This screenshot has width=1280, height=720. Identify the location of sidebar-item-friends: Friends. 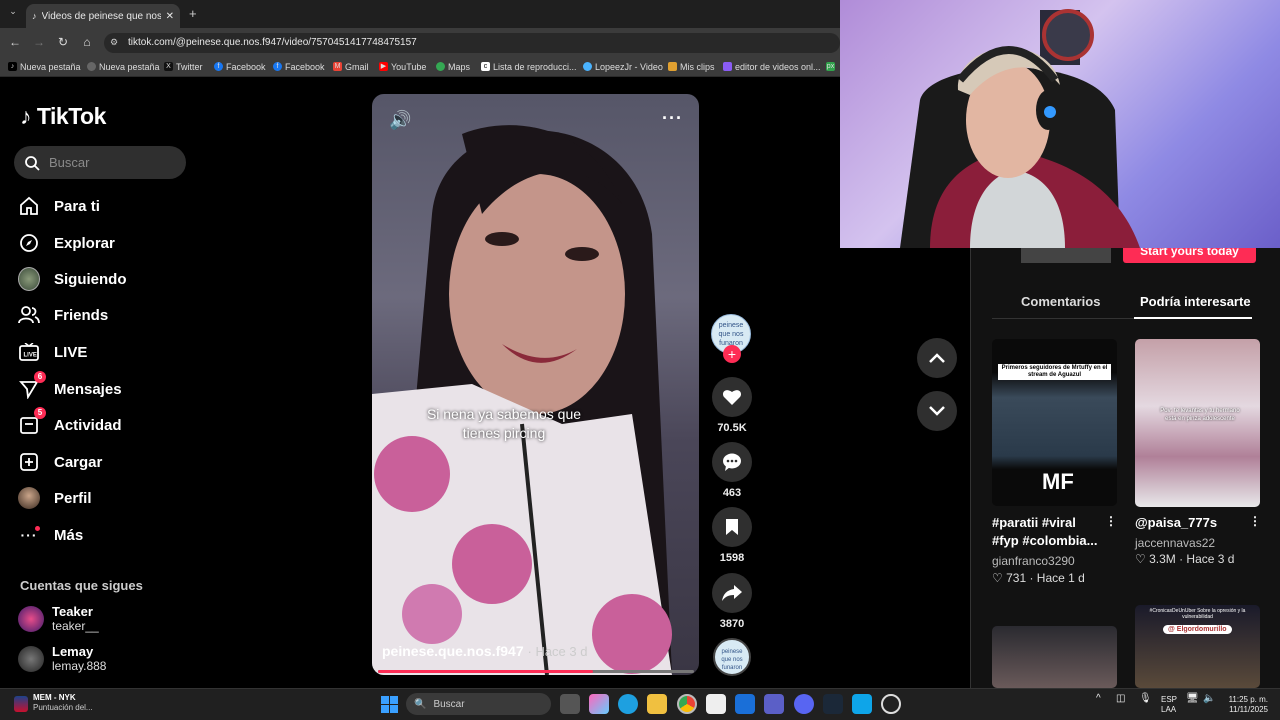
(63, 315).